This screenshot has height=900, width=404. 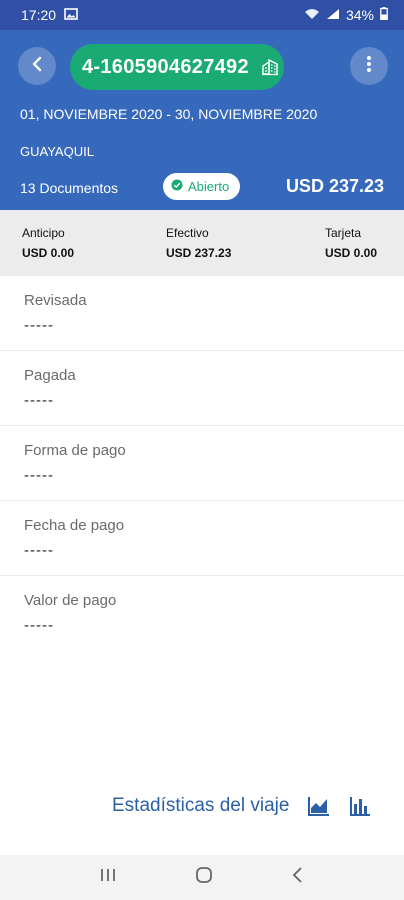 I want to click on summary-value: USD 237.23, so click(x=199, y=253).